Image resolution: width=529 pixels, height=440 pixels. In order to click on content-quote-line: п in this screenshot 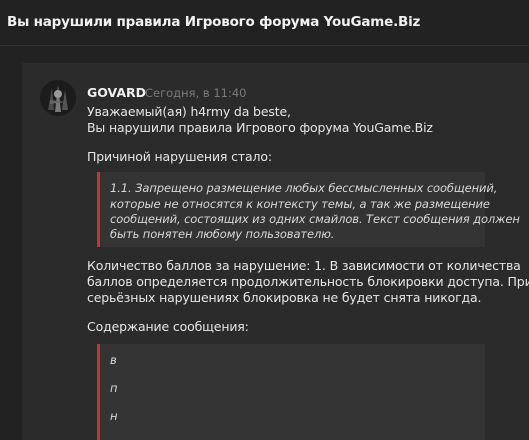, I will do `click(114, 388)`.